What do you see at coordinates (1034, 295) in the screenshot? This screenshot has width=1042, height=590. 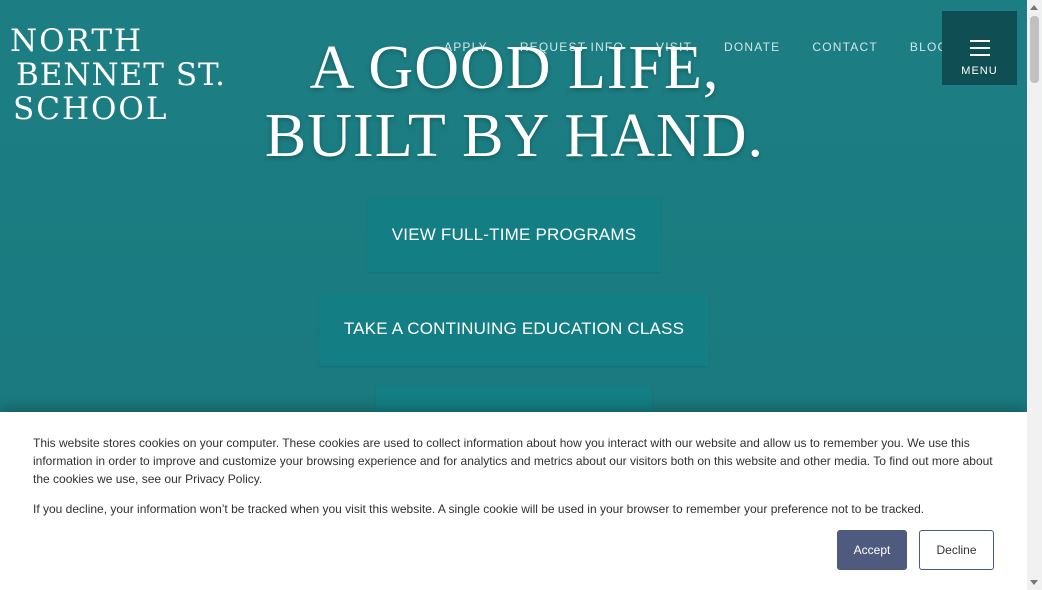 I see `vertical-scrollbar` at bounding box center [1034, 295].